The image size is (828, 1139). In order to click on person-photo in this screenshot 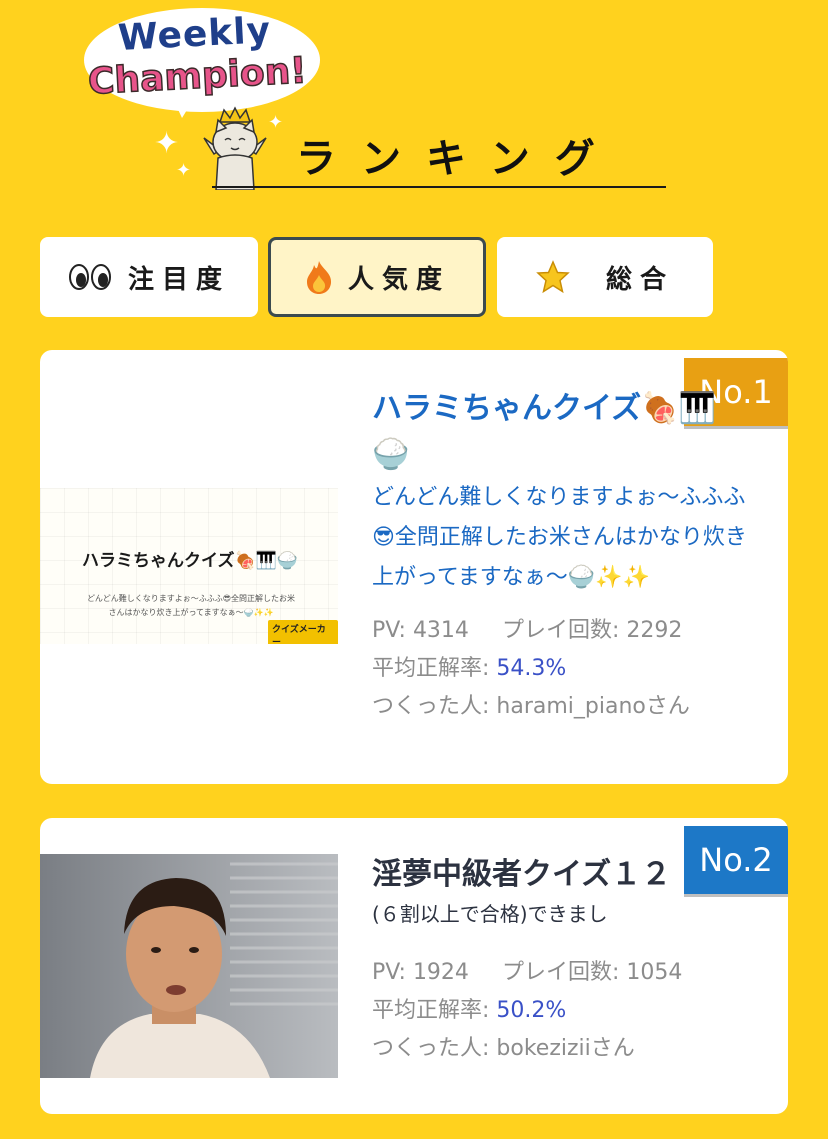, I will do `click(189, 966)`.